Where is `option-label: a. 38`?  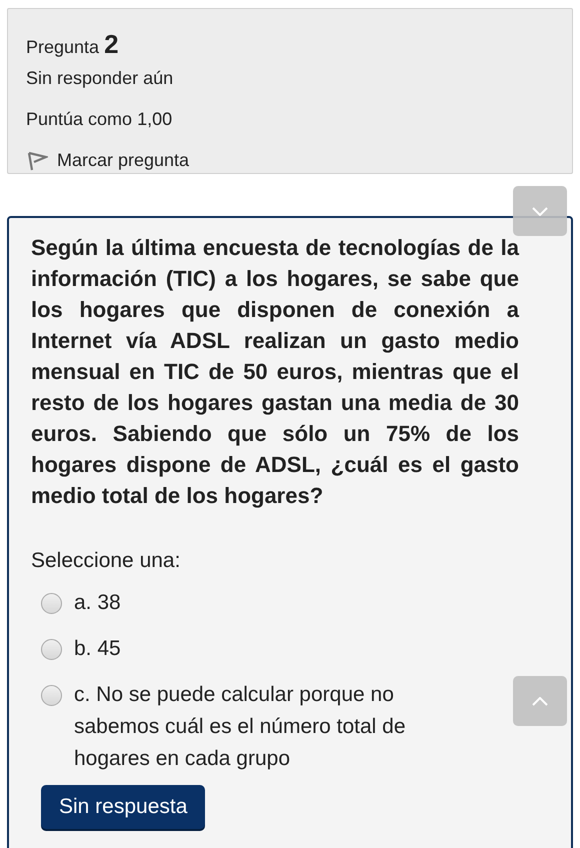
option-label: a. 38 is located at coordinates (97, 602).